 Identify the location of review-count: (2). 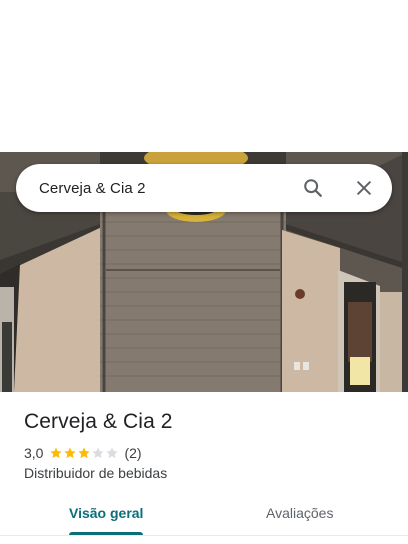
(132, 453).